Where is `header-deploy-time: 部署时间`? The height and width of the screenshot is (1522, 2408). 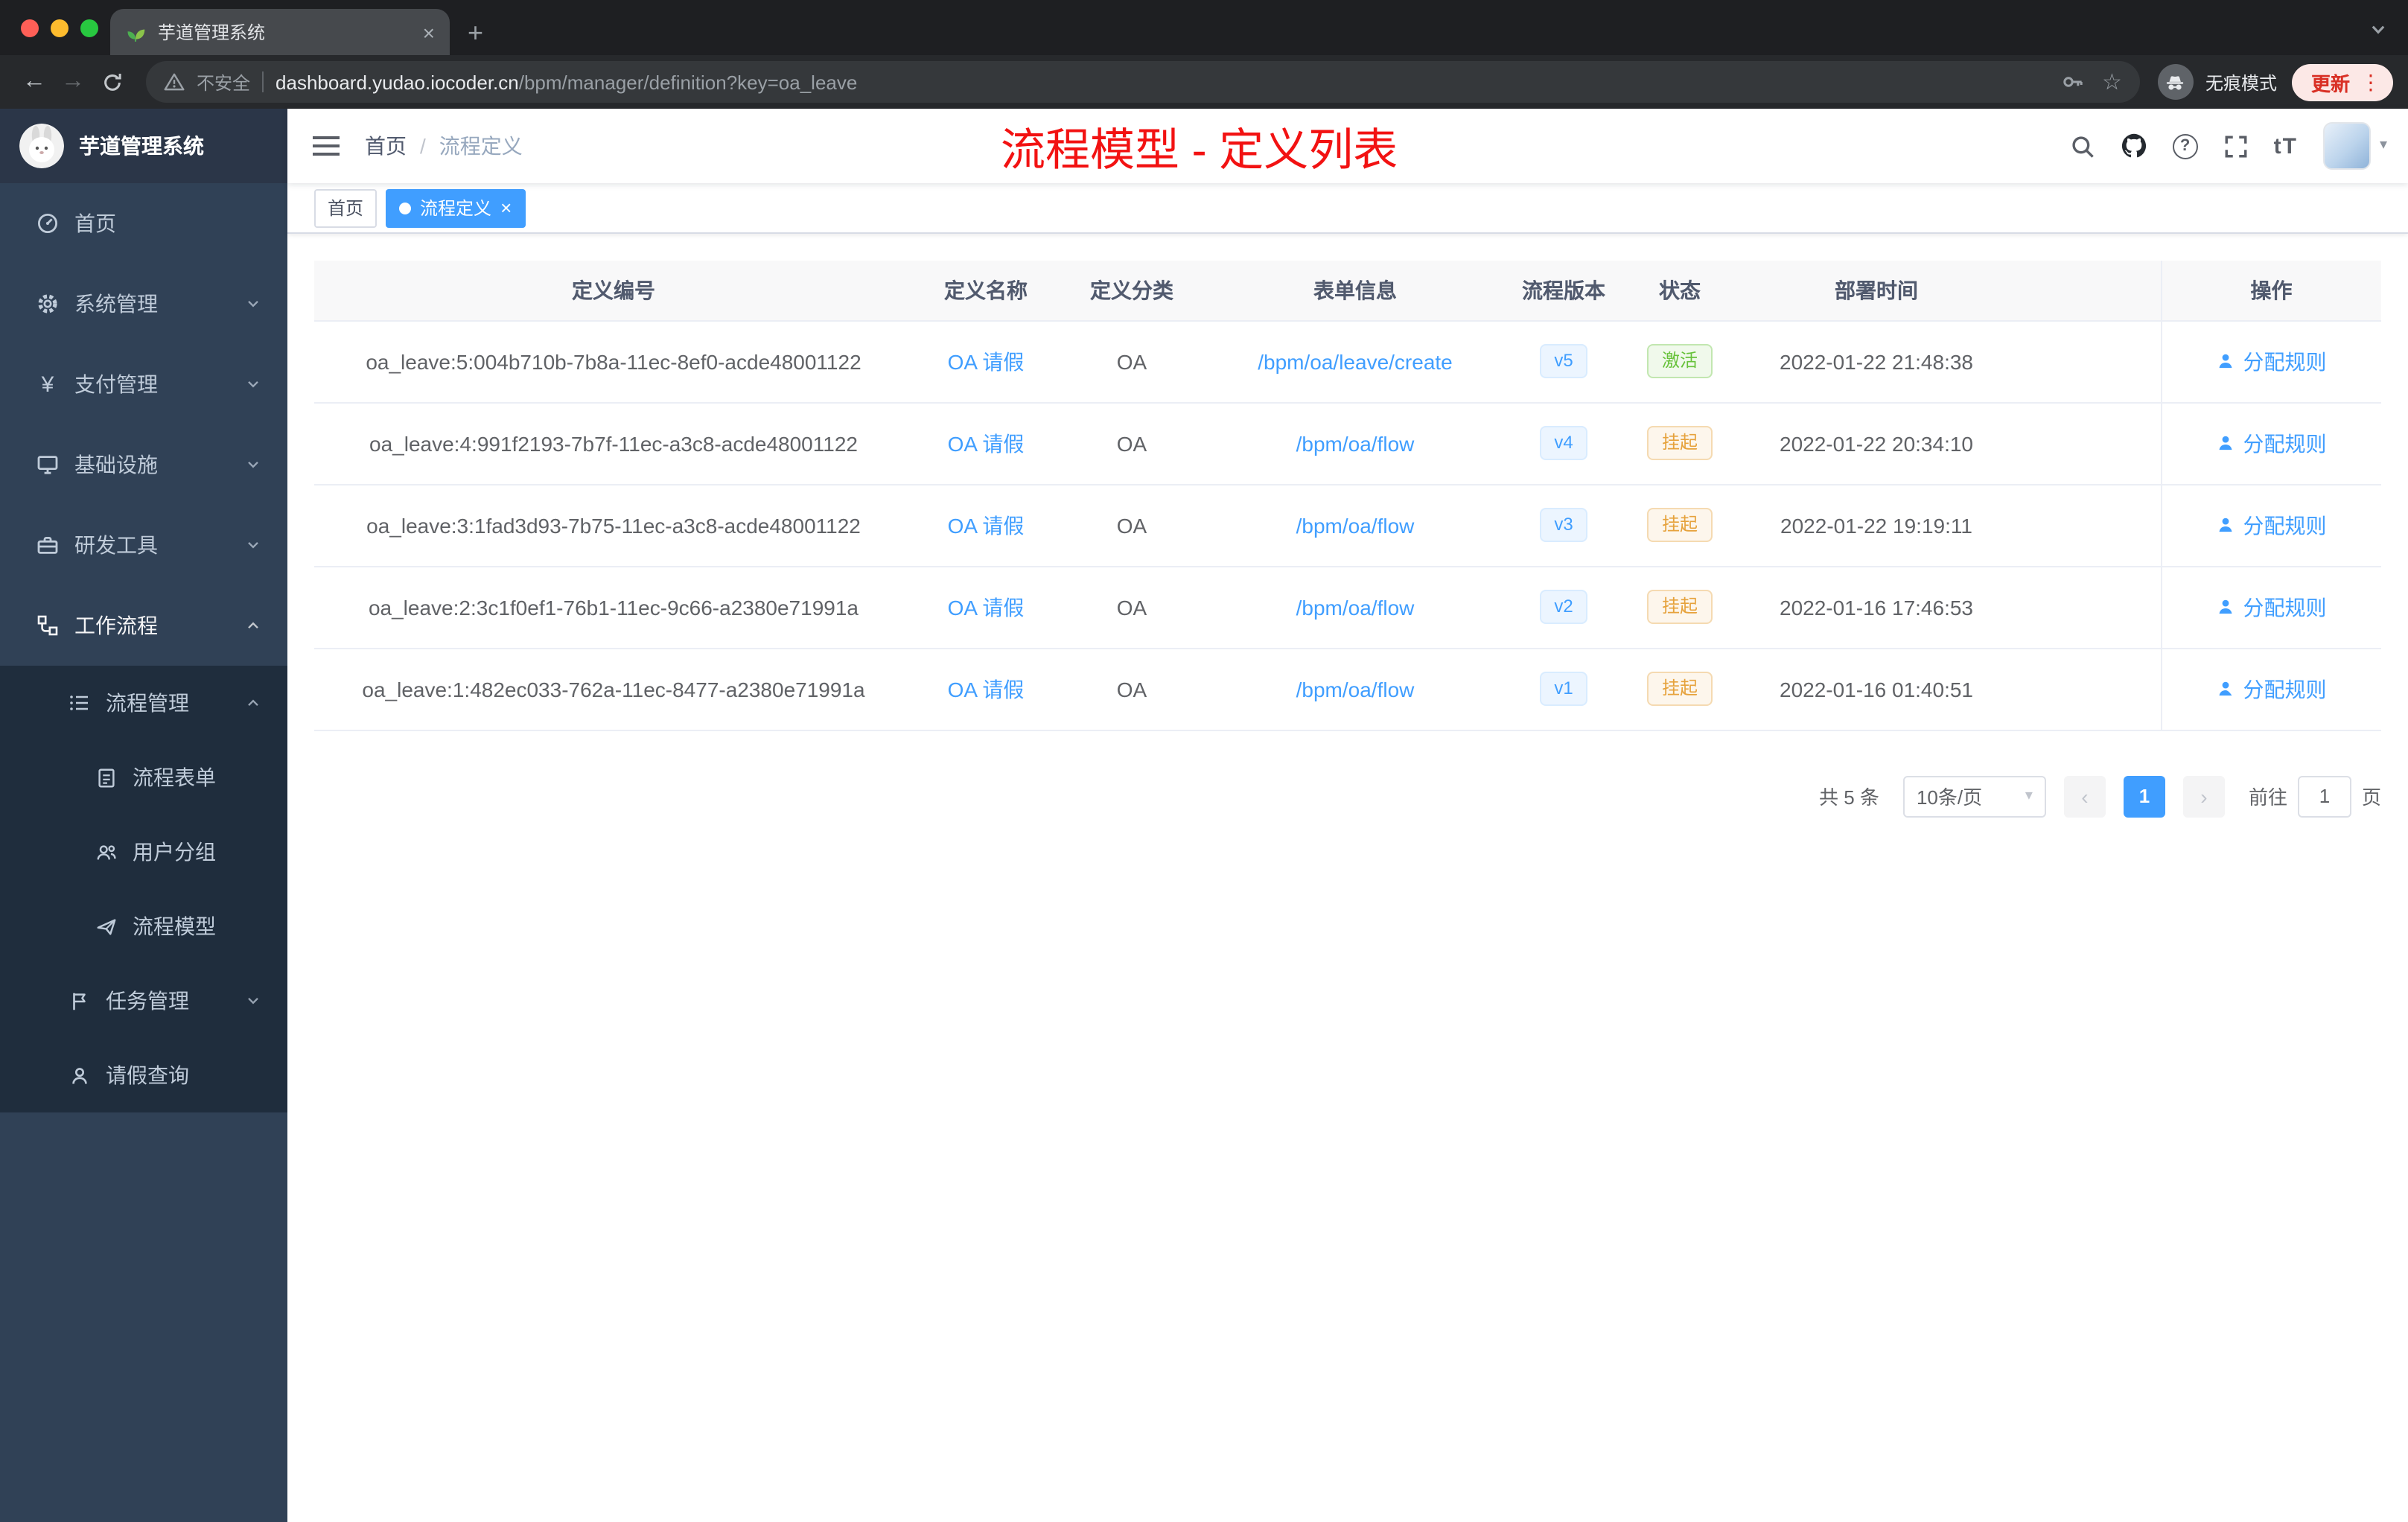 header-deploy-time: 部署时间 is located at coordinates (1876, 291).